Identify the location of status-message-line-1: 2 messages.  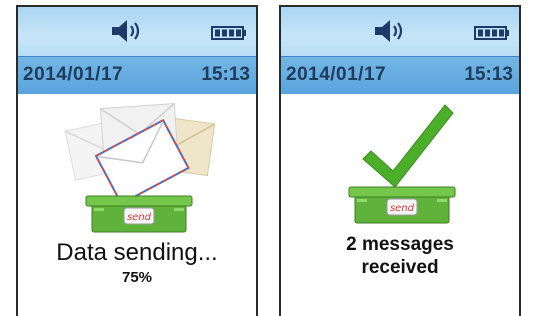
(400, 244).